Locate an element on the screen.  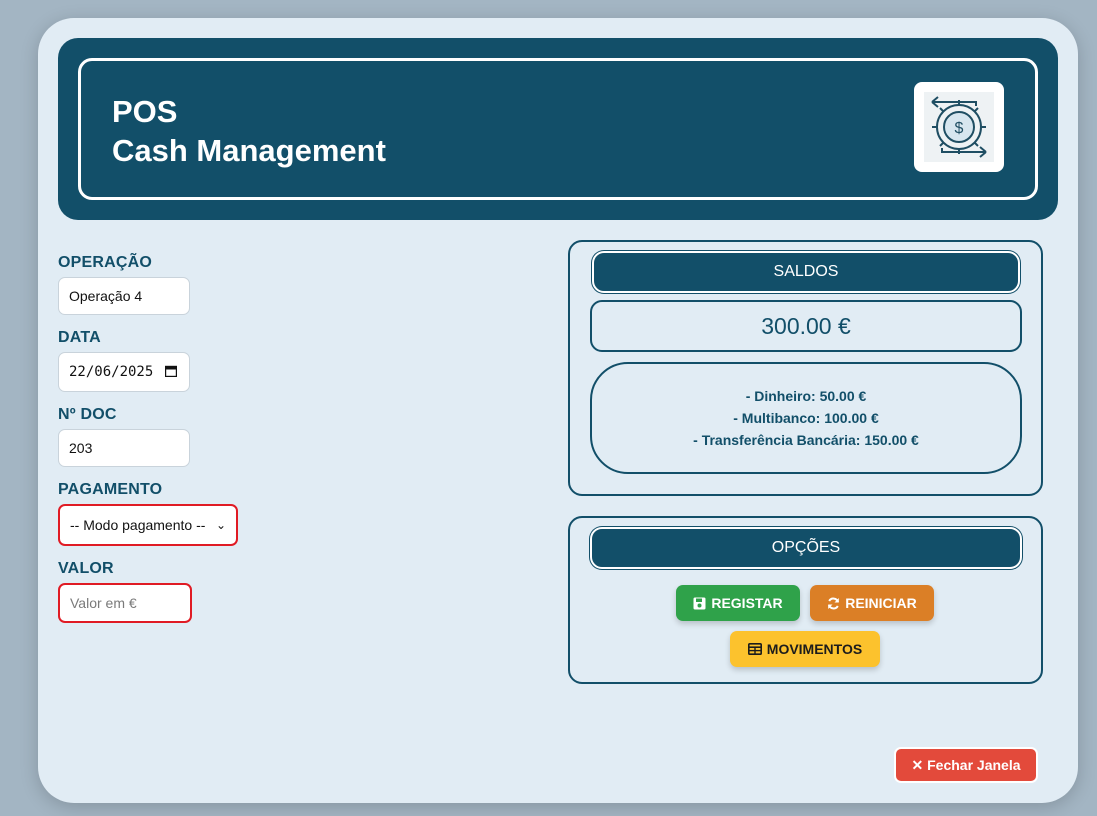
reiniciar-label: REINICIAR is located at coordinates (881, 603).